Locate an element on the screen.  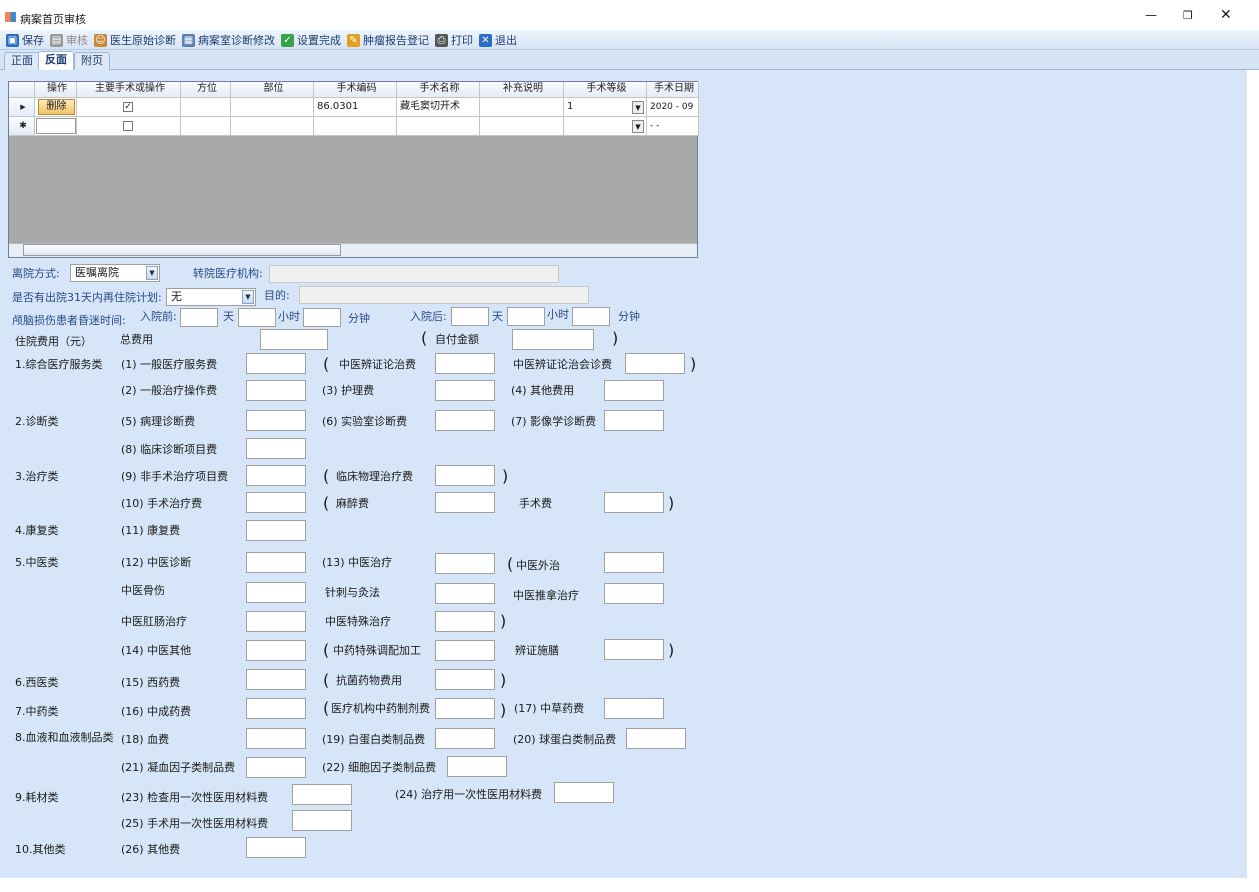
surgery-date: - - is located at coordinates (654, 126).